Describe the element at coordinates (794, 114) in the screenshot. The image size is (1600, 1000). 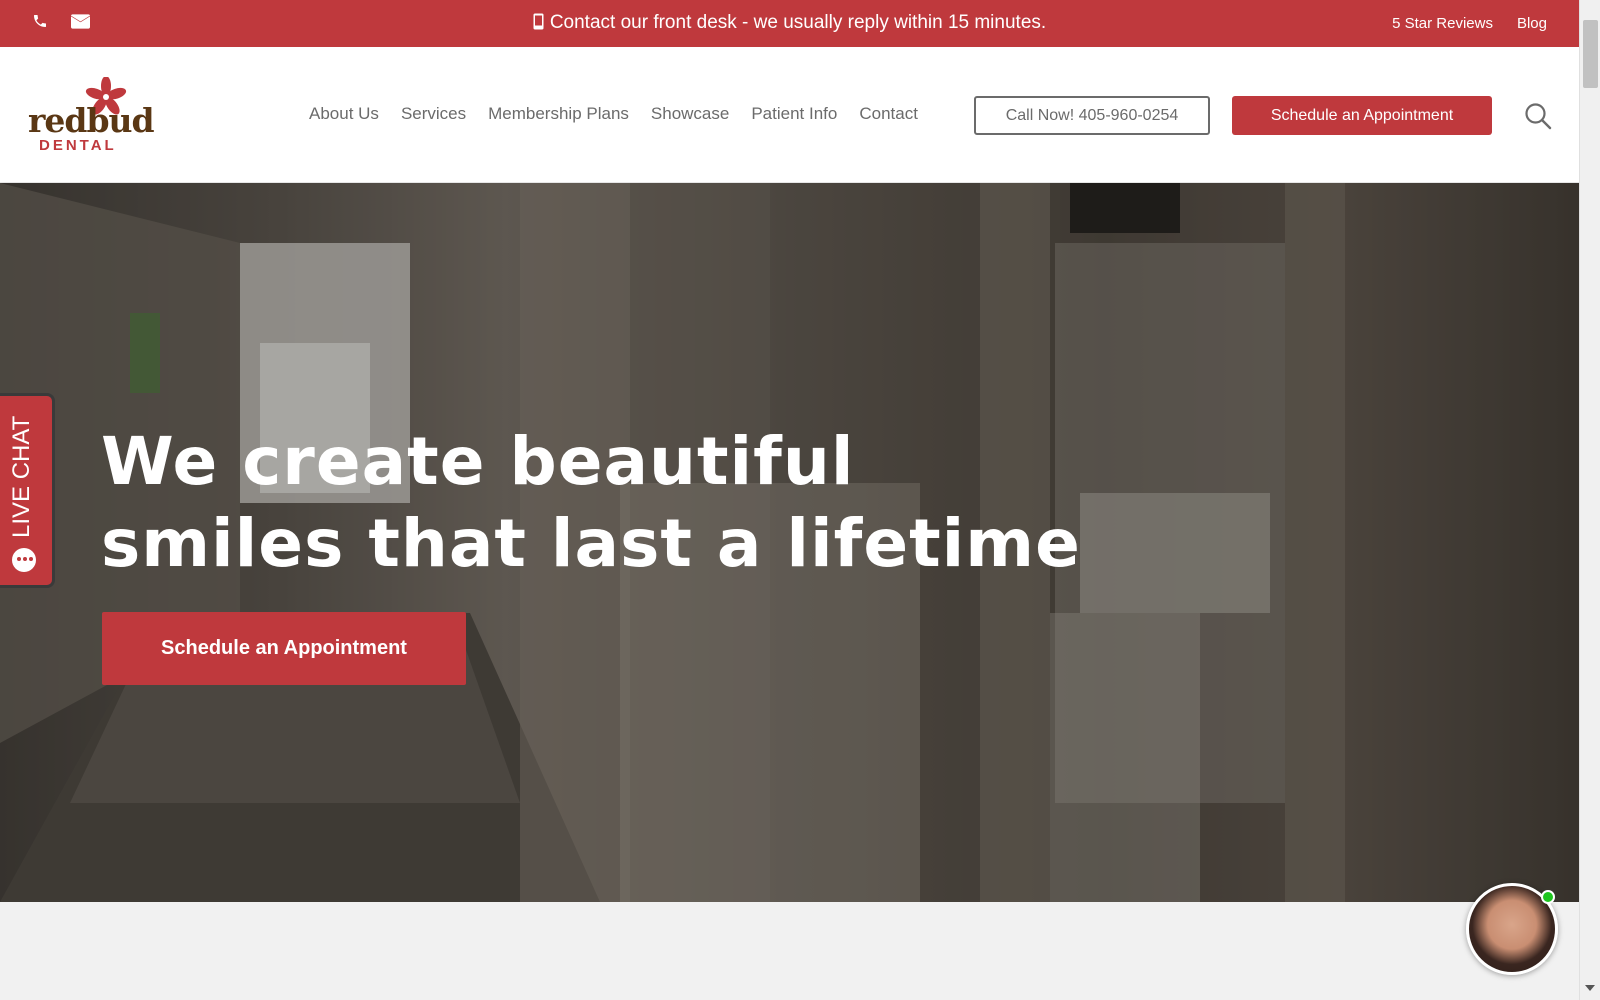
I see `nav-patient-info: Patient Info` at that location.